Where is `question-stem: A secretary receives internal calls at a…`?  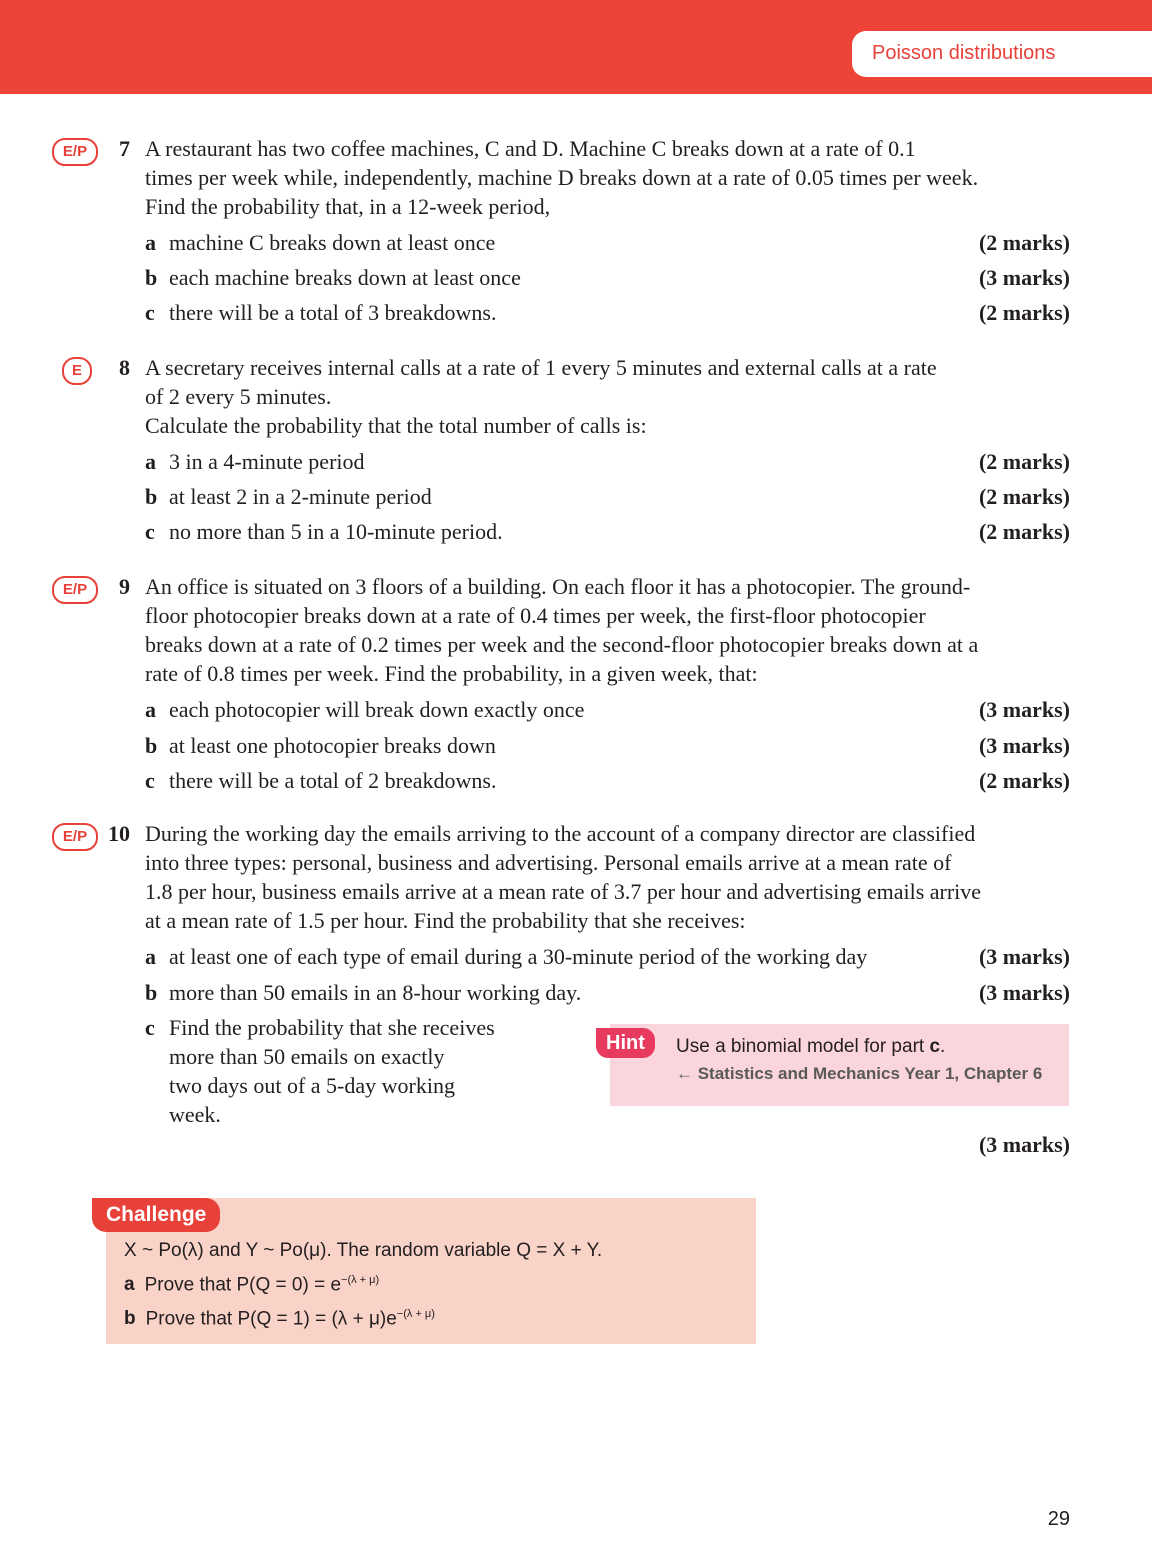
question-stem: A secretary receives internal calls at a… is located at coordinates (605, 396).